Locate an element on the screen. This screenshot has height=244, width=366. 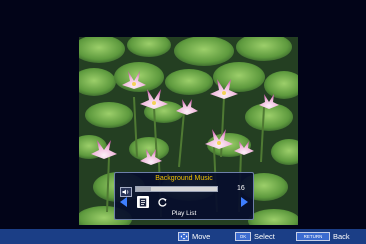
play-list-label: Play List is located at coordinates (184, 213).